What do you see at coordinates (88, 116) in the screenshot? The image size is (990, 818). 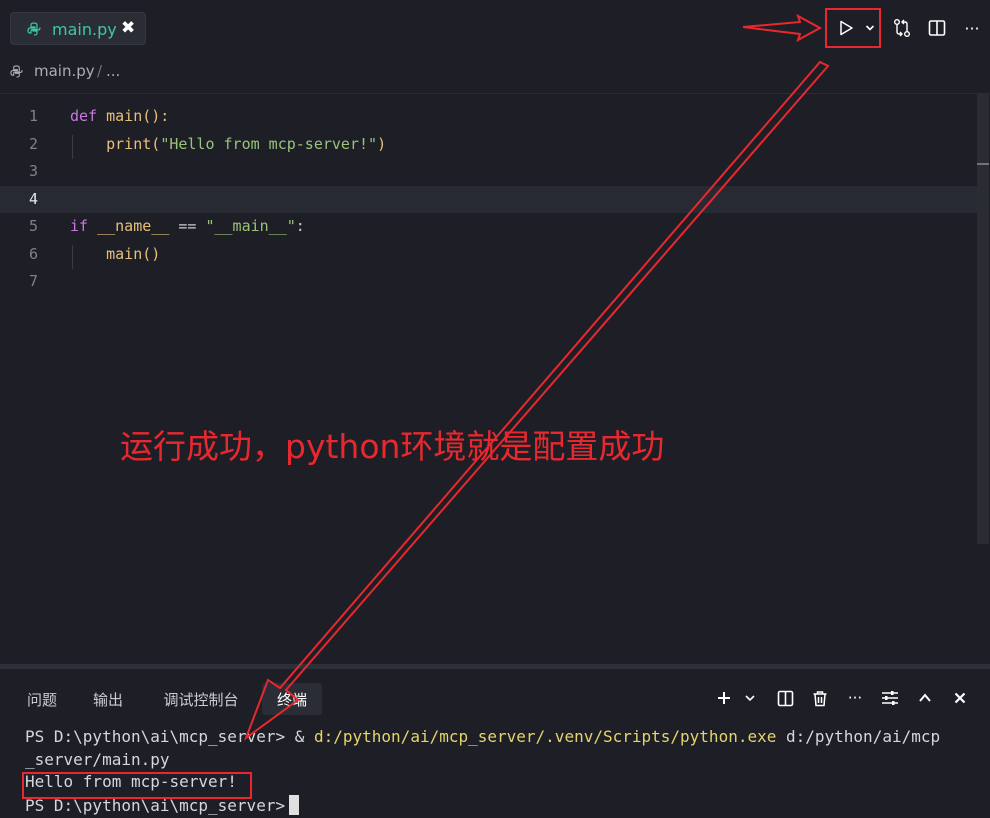 I see `code-token: def` at bounding box center [88, 116].